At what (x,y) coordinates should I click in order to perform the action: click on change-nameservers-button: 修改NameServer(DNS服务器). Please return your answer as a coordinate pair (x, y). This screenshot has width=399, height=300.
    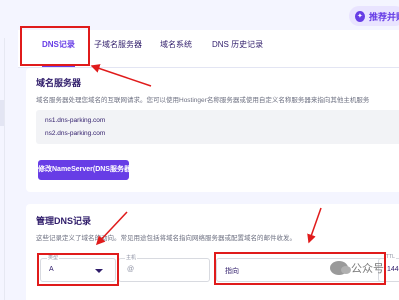
    Looking at the image, I should click on (85, 170).